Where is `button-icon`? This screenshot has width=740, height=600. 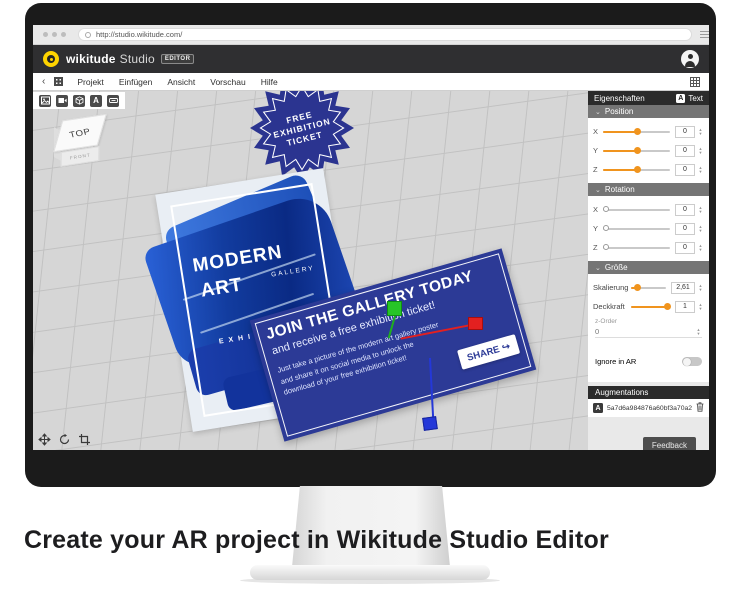 button-icon is located at coordinates (113, 100).